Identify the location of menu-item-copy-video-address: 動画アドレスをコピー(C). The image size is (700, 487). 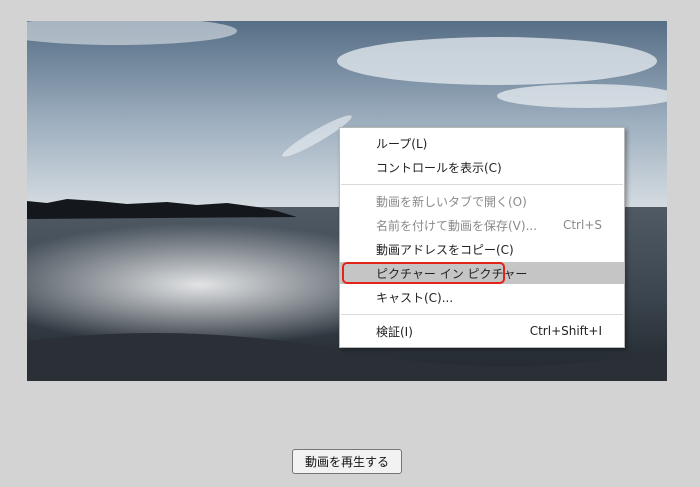
(482, 249).